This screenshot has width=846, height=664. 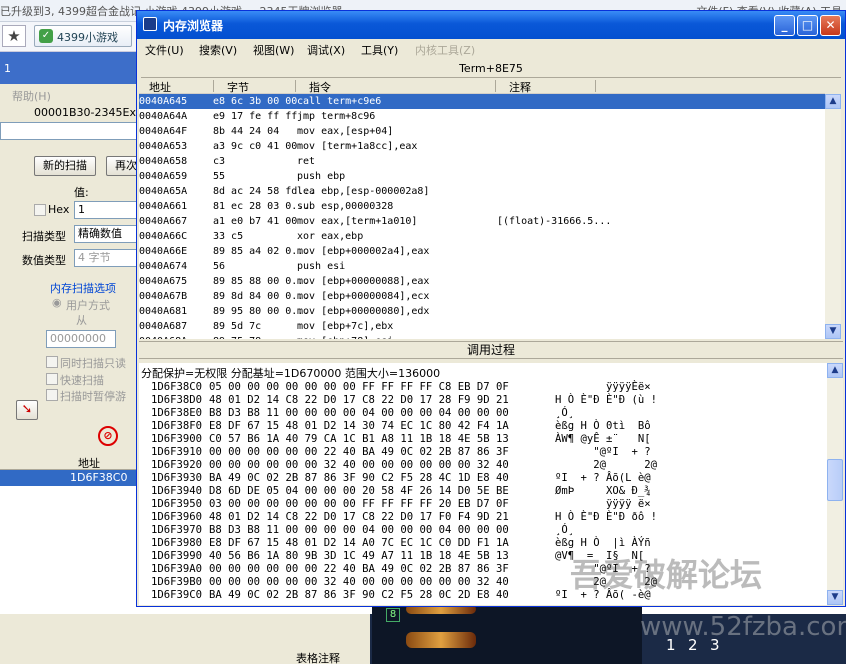 What do you see at coordinates (65, 166) in the screenshot?
I see `new-scan-button: 新的扫描` at bounding box center [65, 166].